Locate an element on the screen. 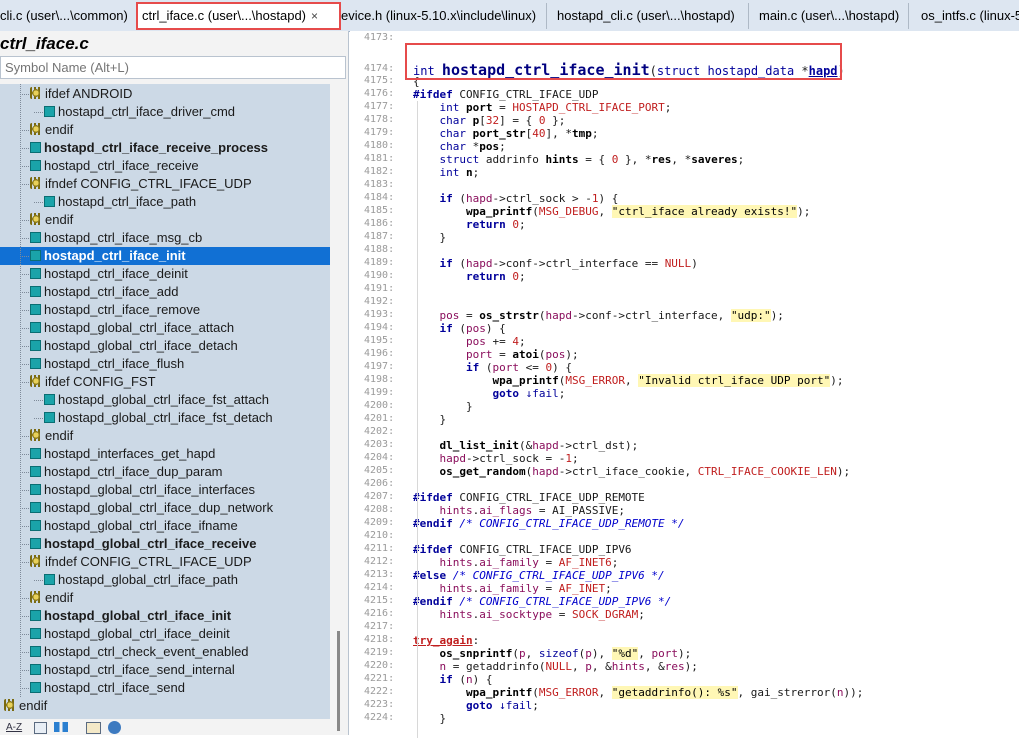 The height and width of the screenshot is (738, 1019). code-line: port = atoi(pos); is located at coordinates (496, 354).